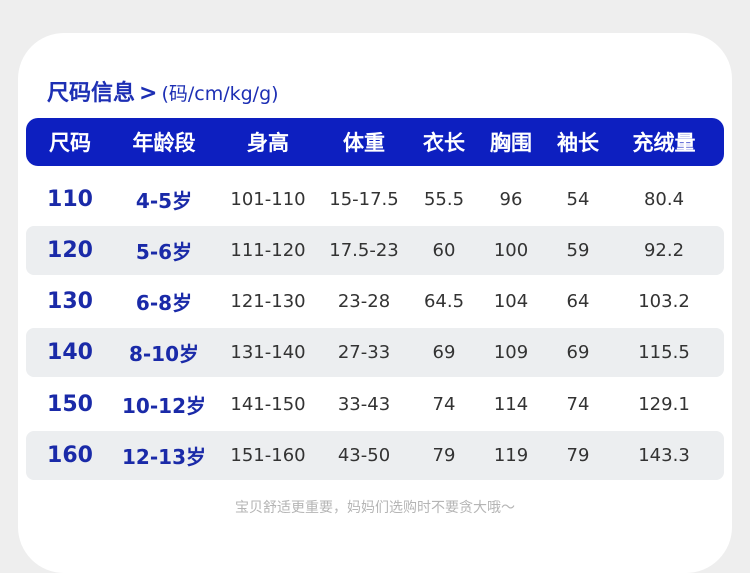 The height and width of the screenshot is (573, 750). What do you see at coordinates (578, 199) in the screenshot?
I see `cell-sleeve: 54` at bounding box center [578, 199].